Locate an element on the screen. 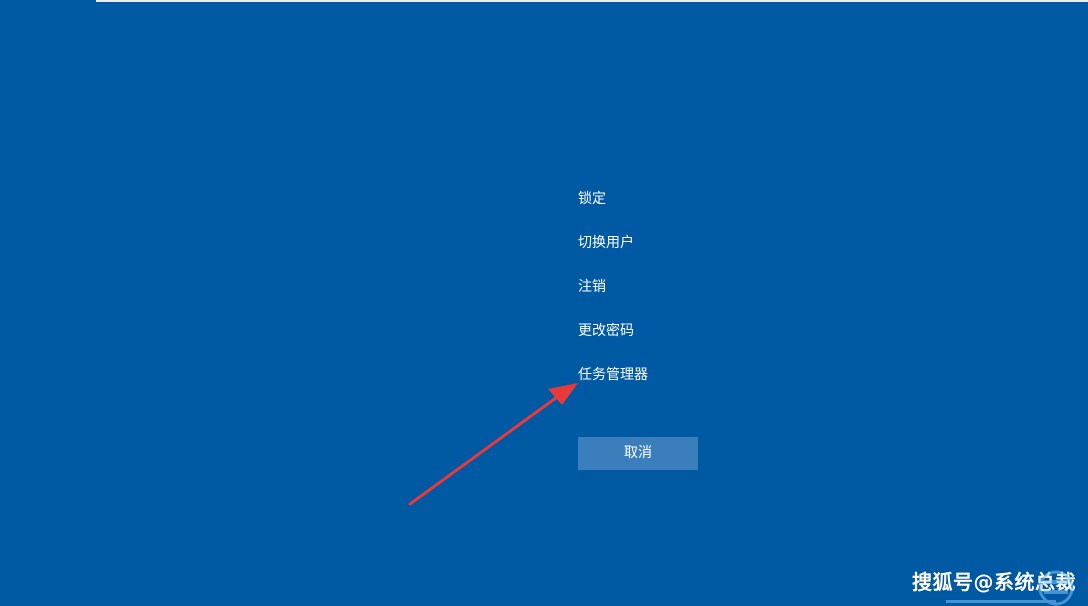  watermark: 搜狐号@系统总裁 is located at coordinates (994, 583).